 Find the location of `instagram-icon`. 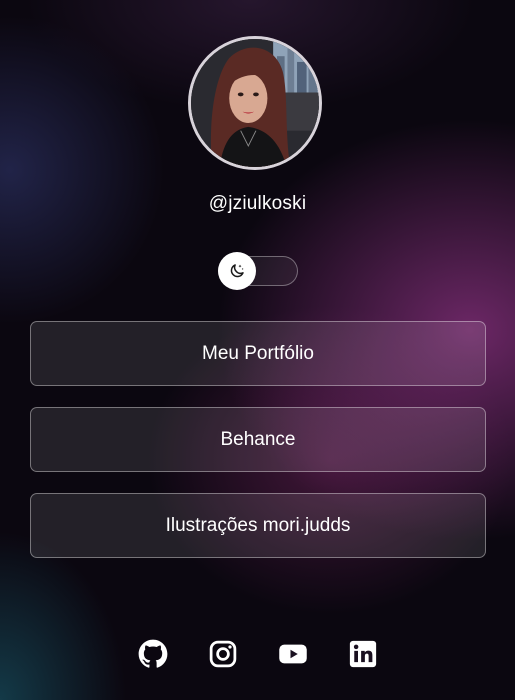

instagram-icon is located at coordinates (223, 654).